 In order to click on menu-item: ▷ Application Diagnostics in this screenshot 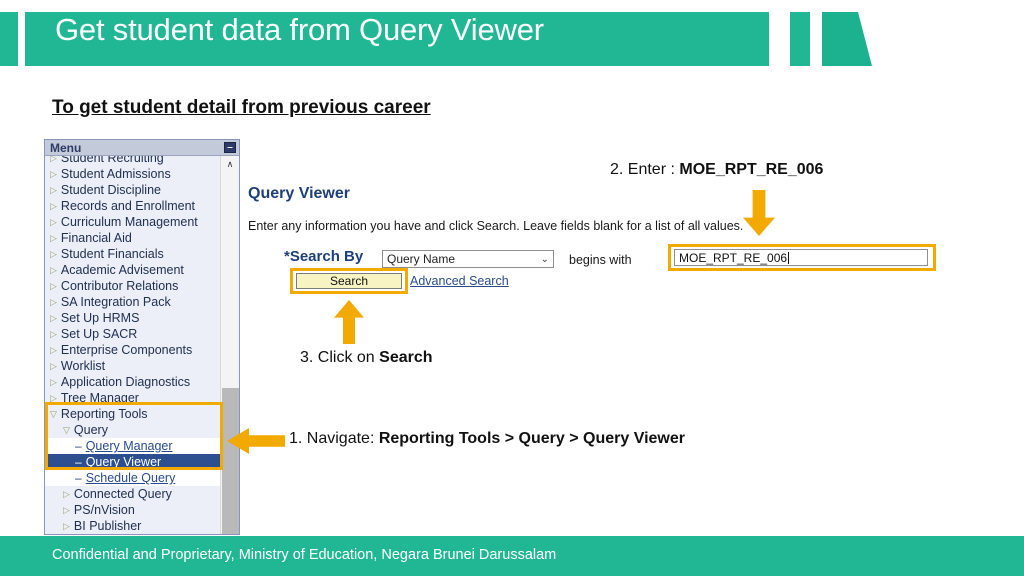, I will do `click(133, 382)`.